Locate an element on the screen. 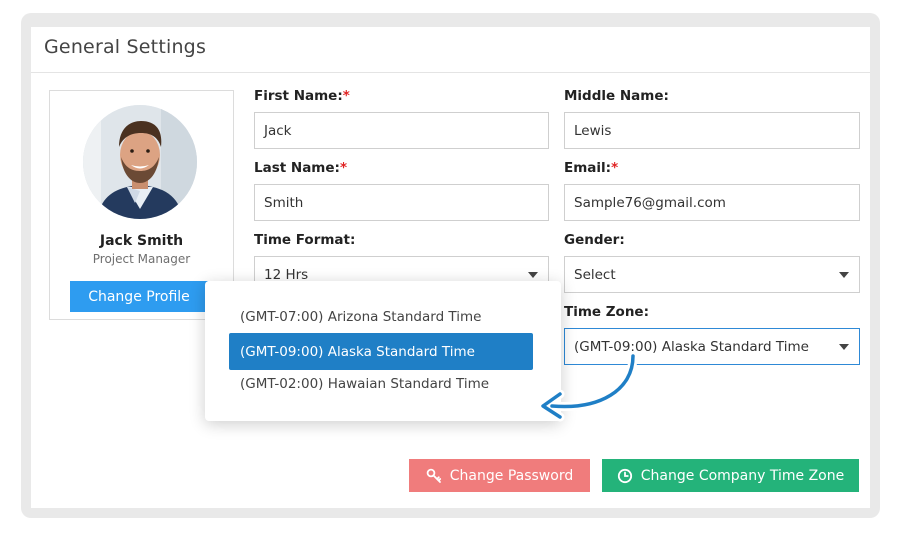  email-label-text: Email: is located at coordinates (588, 168).